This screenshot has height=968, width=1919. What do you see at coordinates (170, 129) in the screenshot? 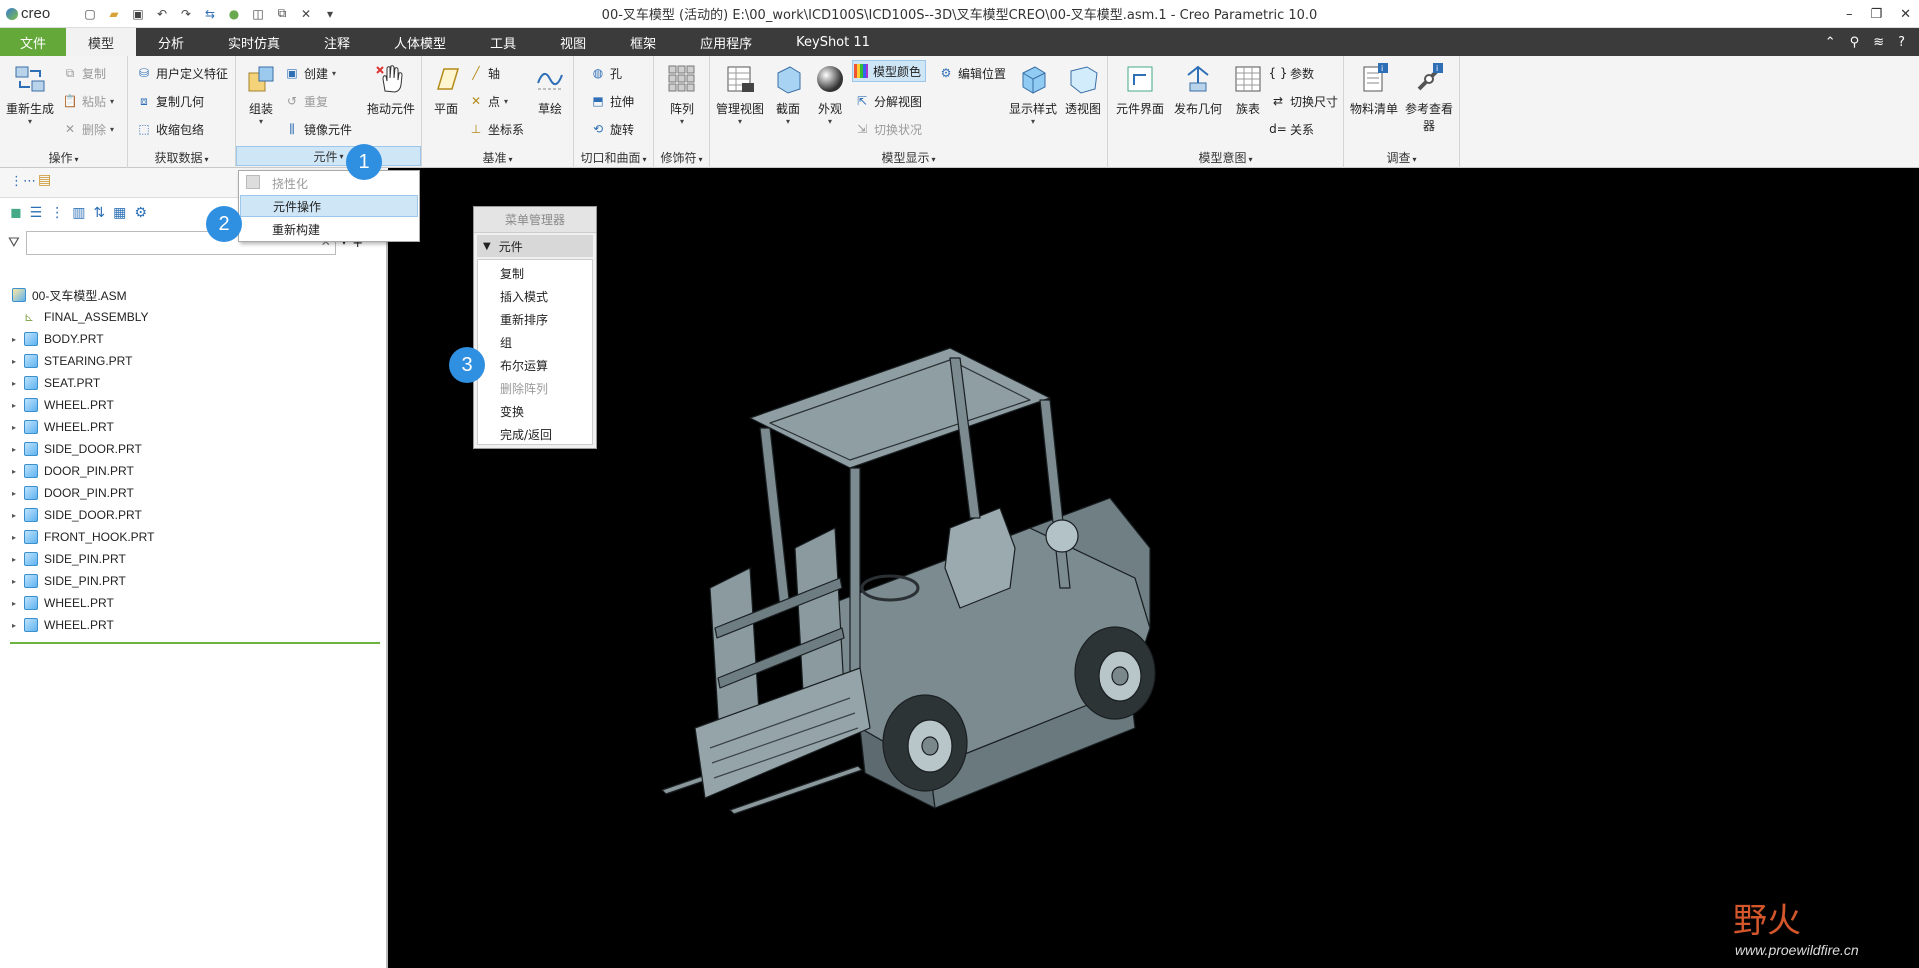
I see `shrinkwrap-button: ⬚ 收缩包络` at bounding box center [170, 129].